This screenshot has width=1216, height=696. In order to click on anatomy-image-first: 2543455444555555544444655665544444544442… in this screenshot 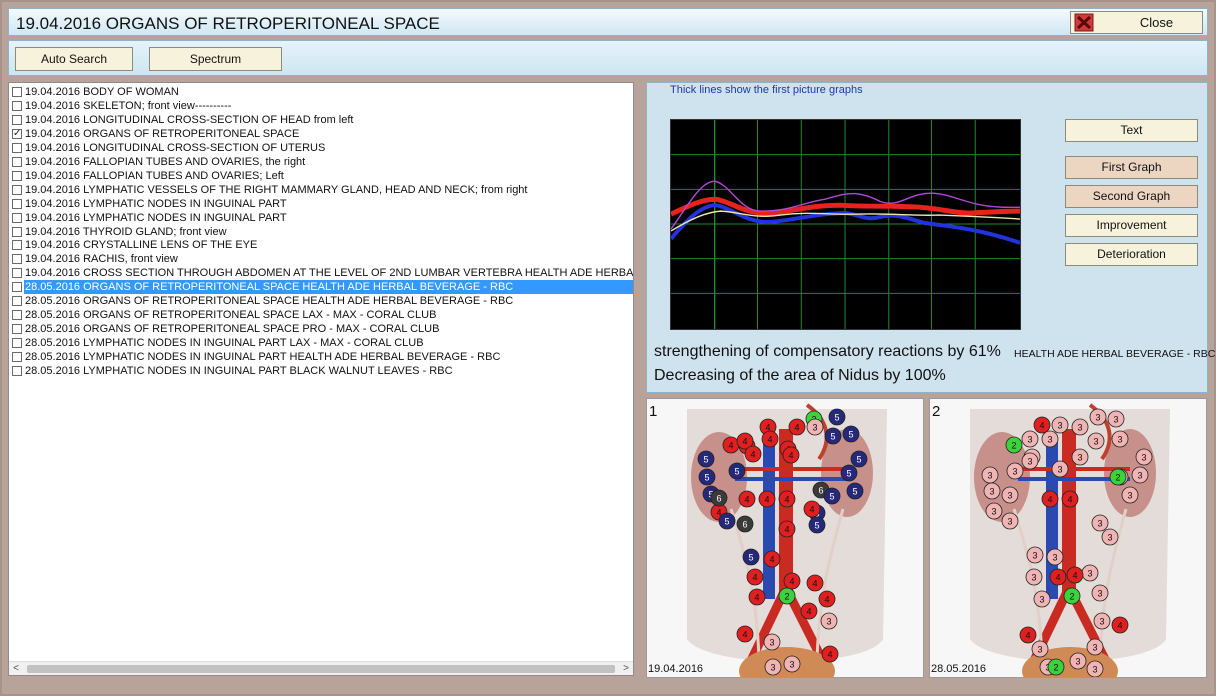, I will do `click(785, 538)`.